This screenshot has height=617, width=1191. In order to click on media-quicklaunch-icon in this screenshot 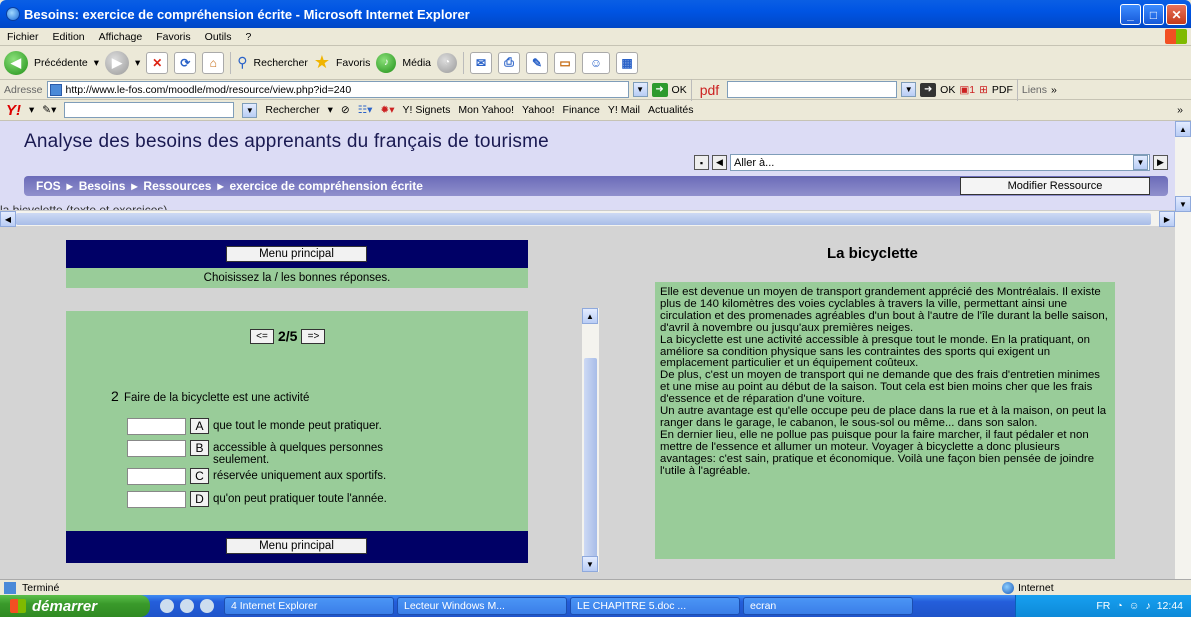, I will do `click(187, 606)`.